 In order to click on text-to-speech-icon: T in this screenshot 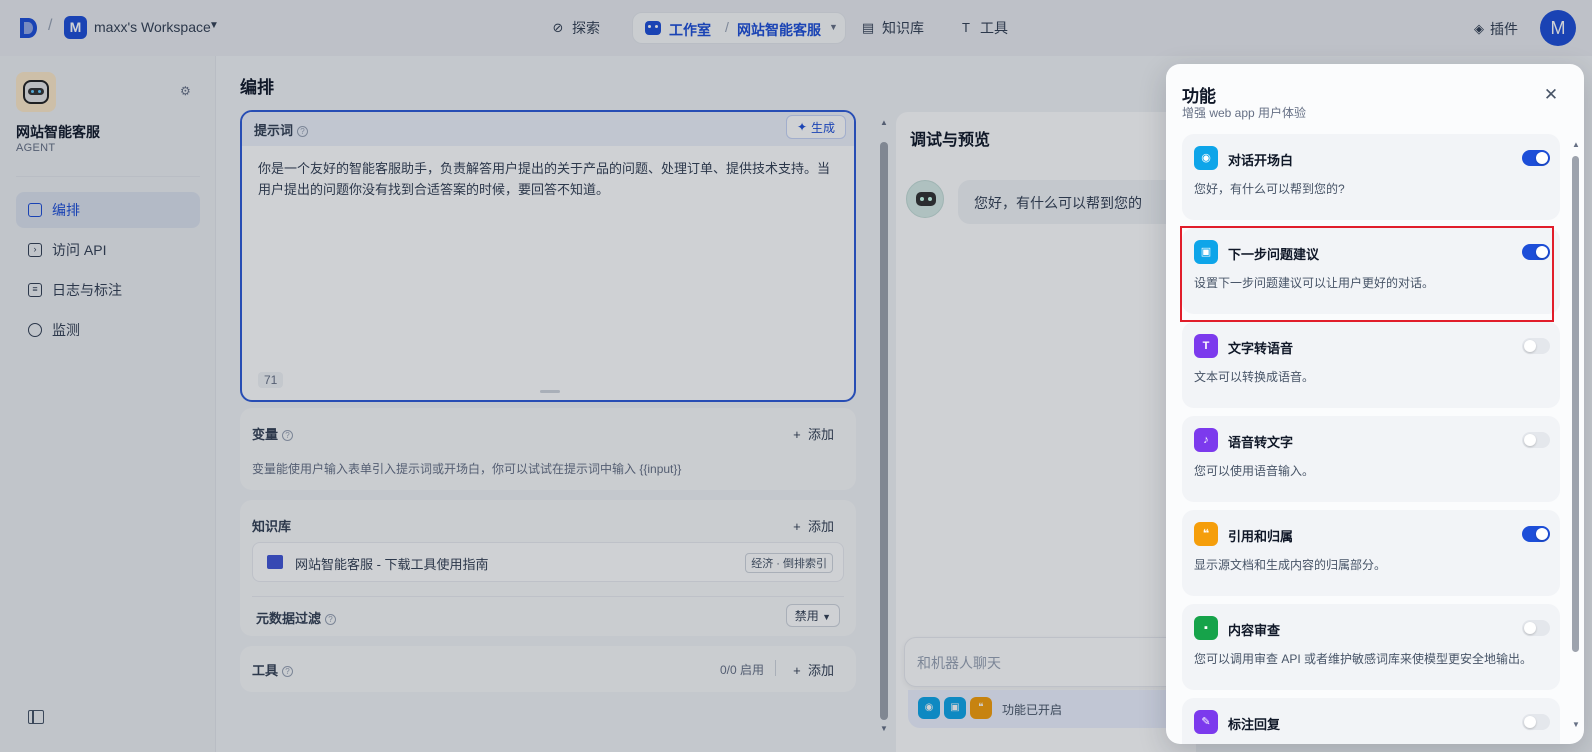, I will do `click(1206, 346)`.